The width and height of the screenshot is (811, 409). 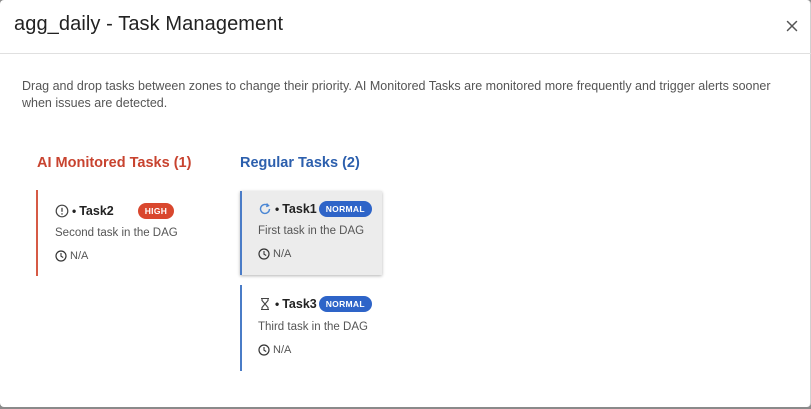 I want to click on task-description: First task in the DAG, so click(x=311, y=231).